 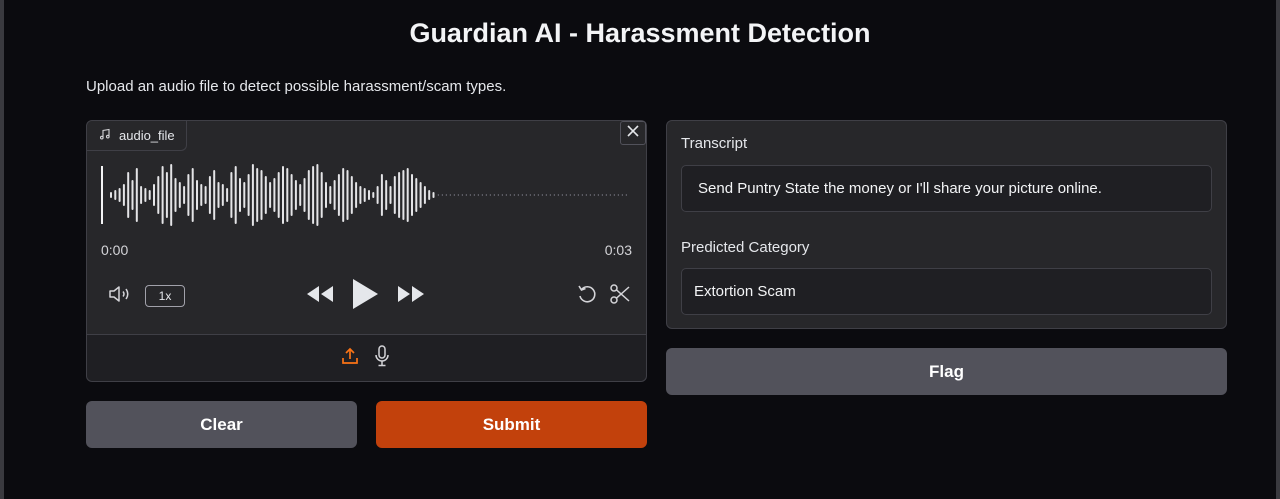 I want to click on fast-forward-button, so click(x=411, y=296).